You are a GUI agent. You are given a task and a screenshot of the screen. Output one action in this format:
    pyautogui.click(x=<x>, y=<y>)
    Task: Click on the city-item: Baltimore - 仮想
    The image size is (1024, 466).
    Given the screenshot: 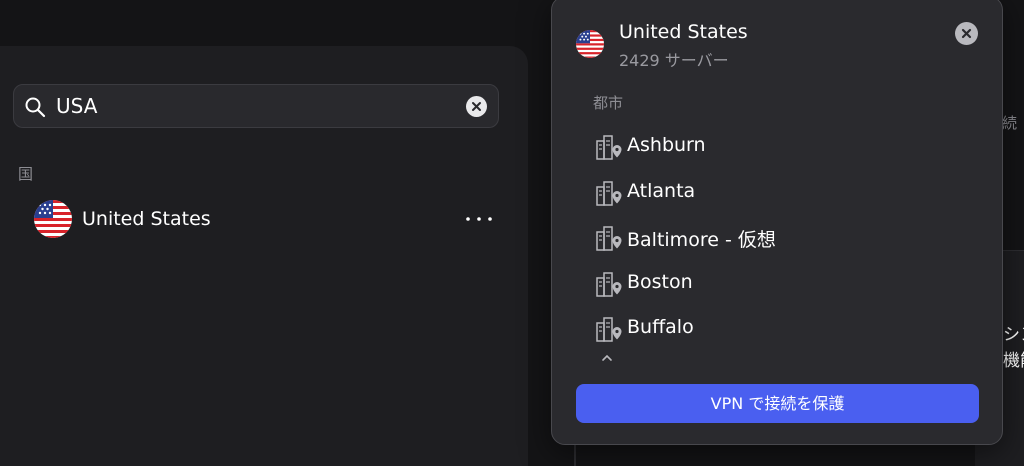 What is the action you would take?
    pyautogui.click(x=782, y=241)
    